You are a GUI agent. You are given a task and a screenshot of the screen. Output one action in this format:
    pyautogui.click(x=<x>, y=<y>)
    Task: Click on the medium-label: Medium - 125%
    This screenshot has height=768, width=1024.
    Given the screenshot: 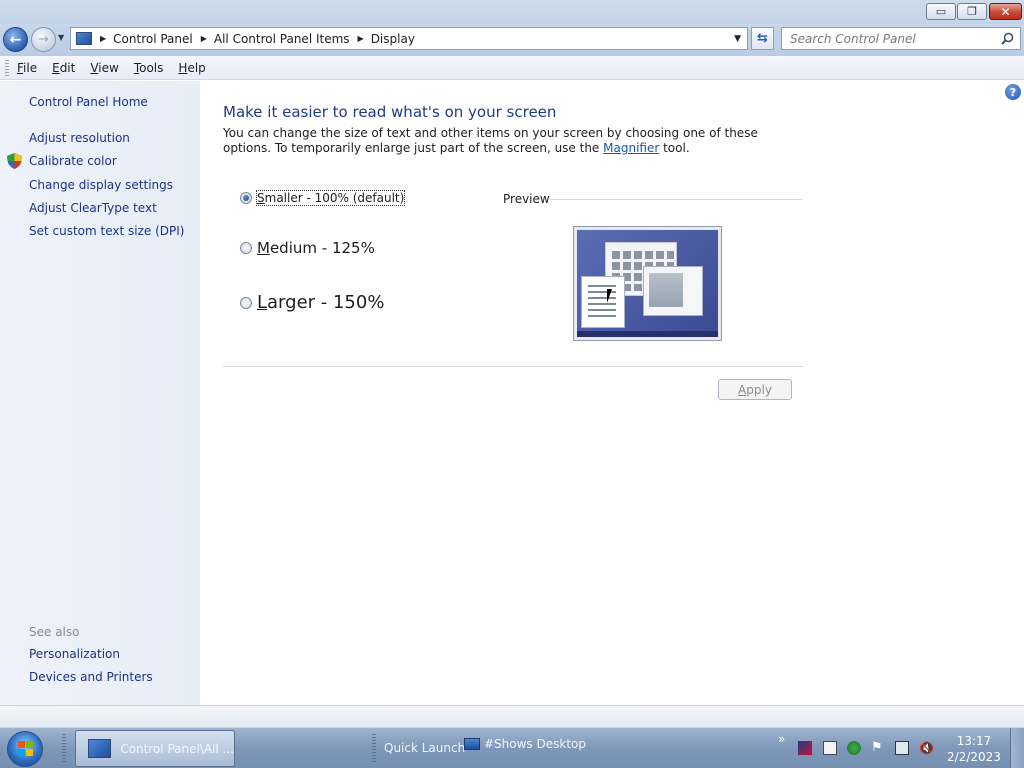 What is the action you would take?
    pyautogui.click(x=316, y=248)
    